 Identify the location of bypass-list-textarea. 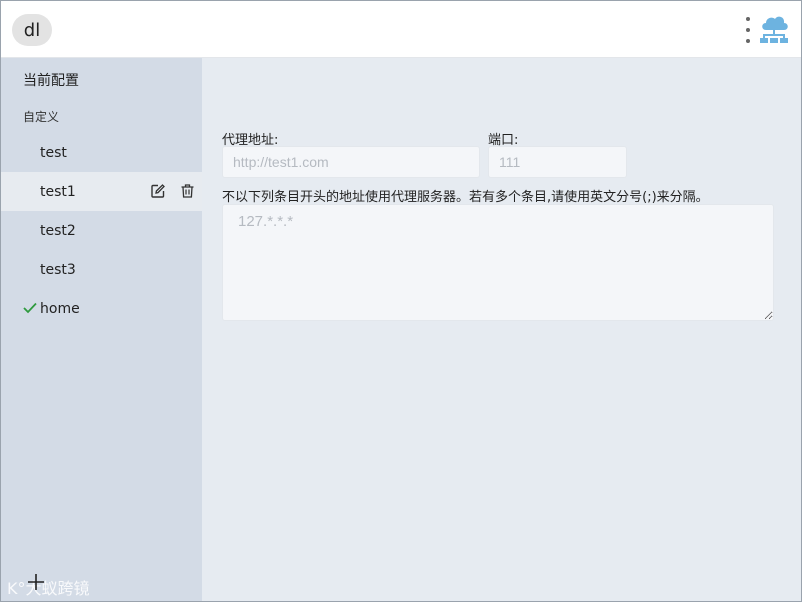
(498, 262).